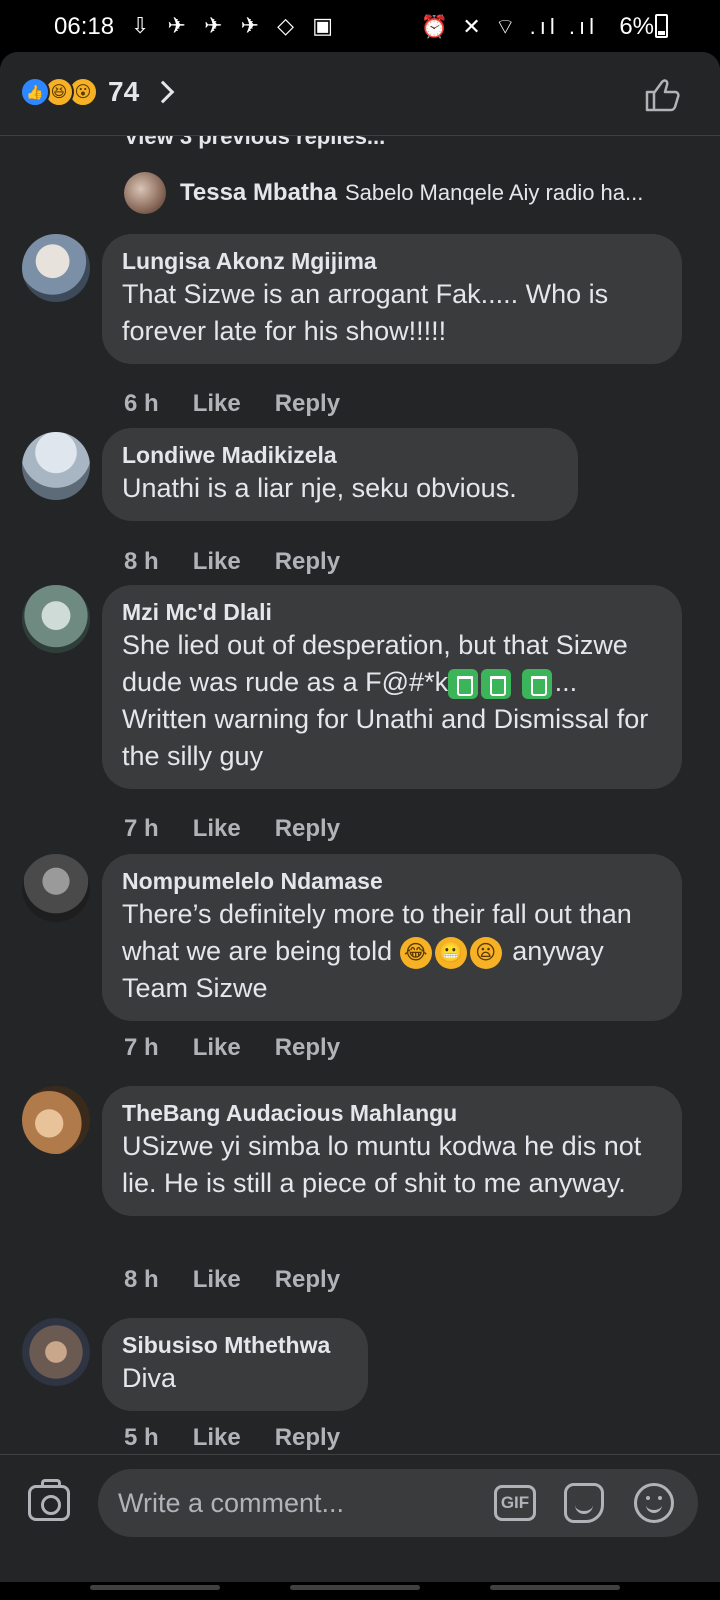 Image resolution: width=720 pixels, height=1600 pixels. Describe the element at coordinates (235, 1345) in the screenshot. I see `comment-author: Sibusiso Mthethwa` at that location.